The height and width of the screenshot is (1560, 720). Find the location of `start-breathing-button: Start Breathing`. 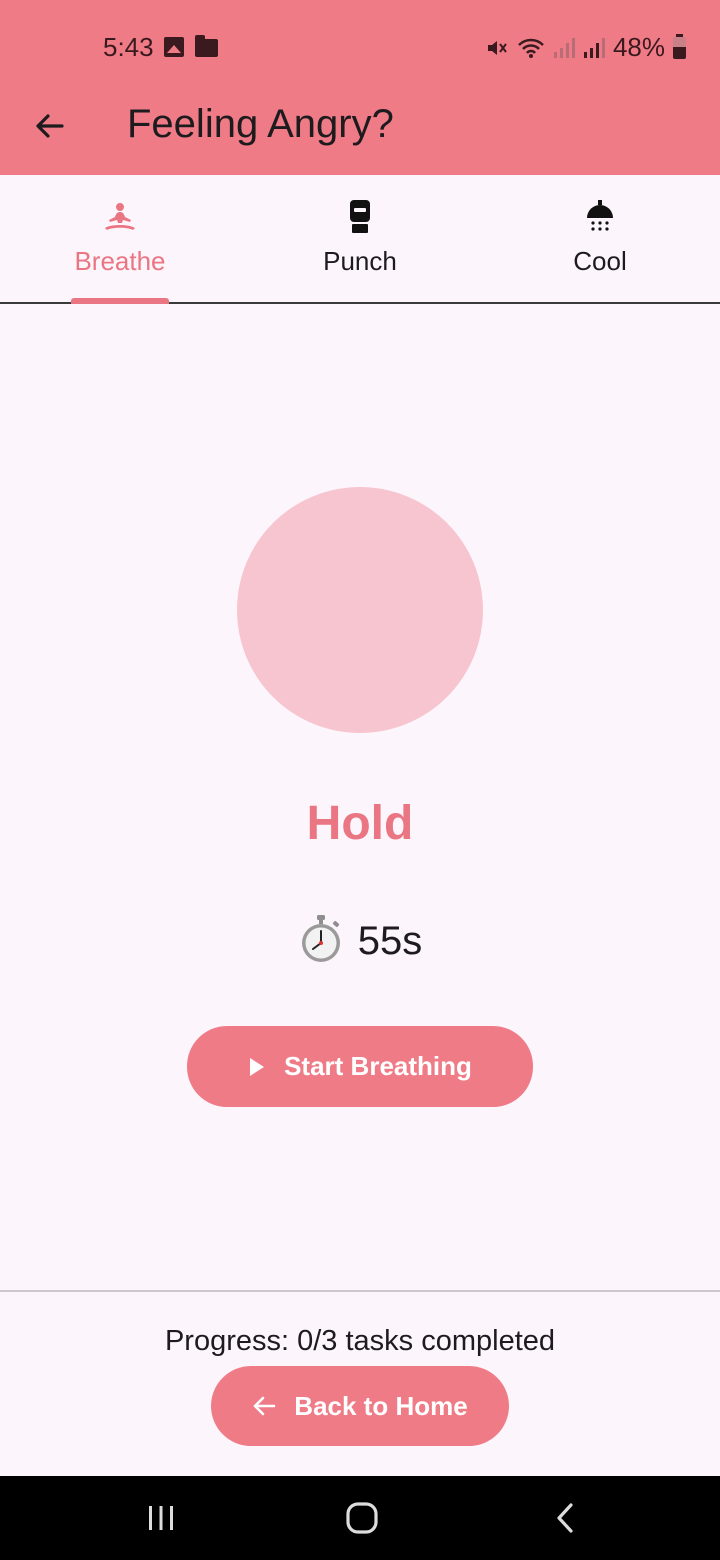

start-breathing-button: Start Breathing is located at coordinates (360, 1066).